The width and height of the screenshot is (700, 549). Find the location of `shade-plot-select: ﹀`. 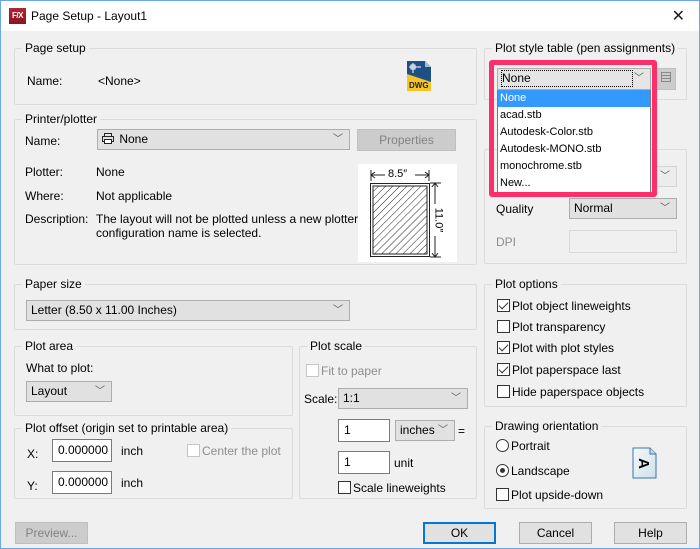

shade-plot-select: ﹀ is located at coordinates (666, 176).